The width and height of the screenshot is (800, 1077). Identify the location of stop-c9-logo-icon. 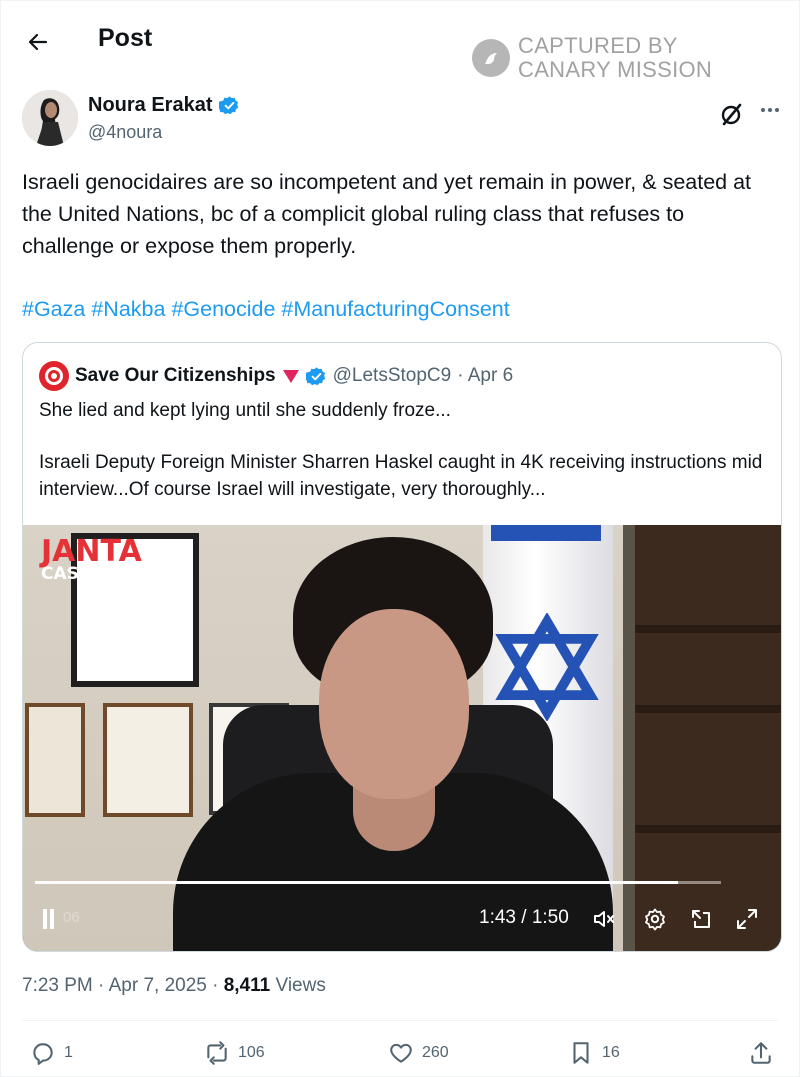
(54, 376).